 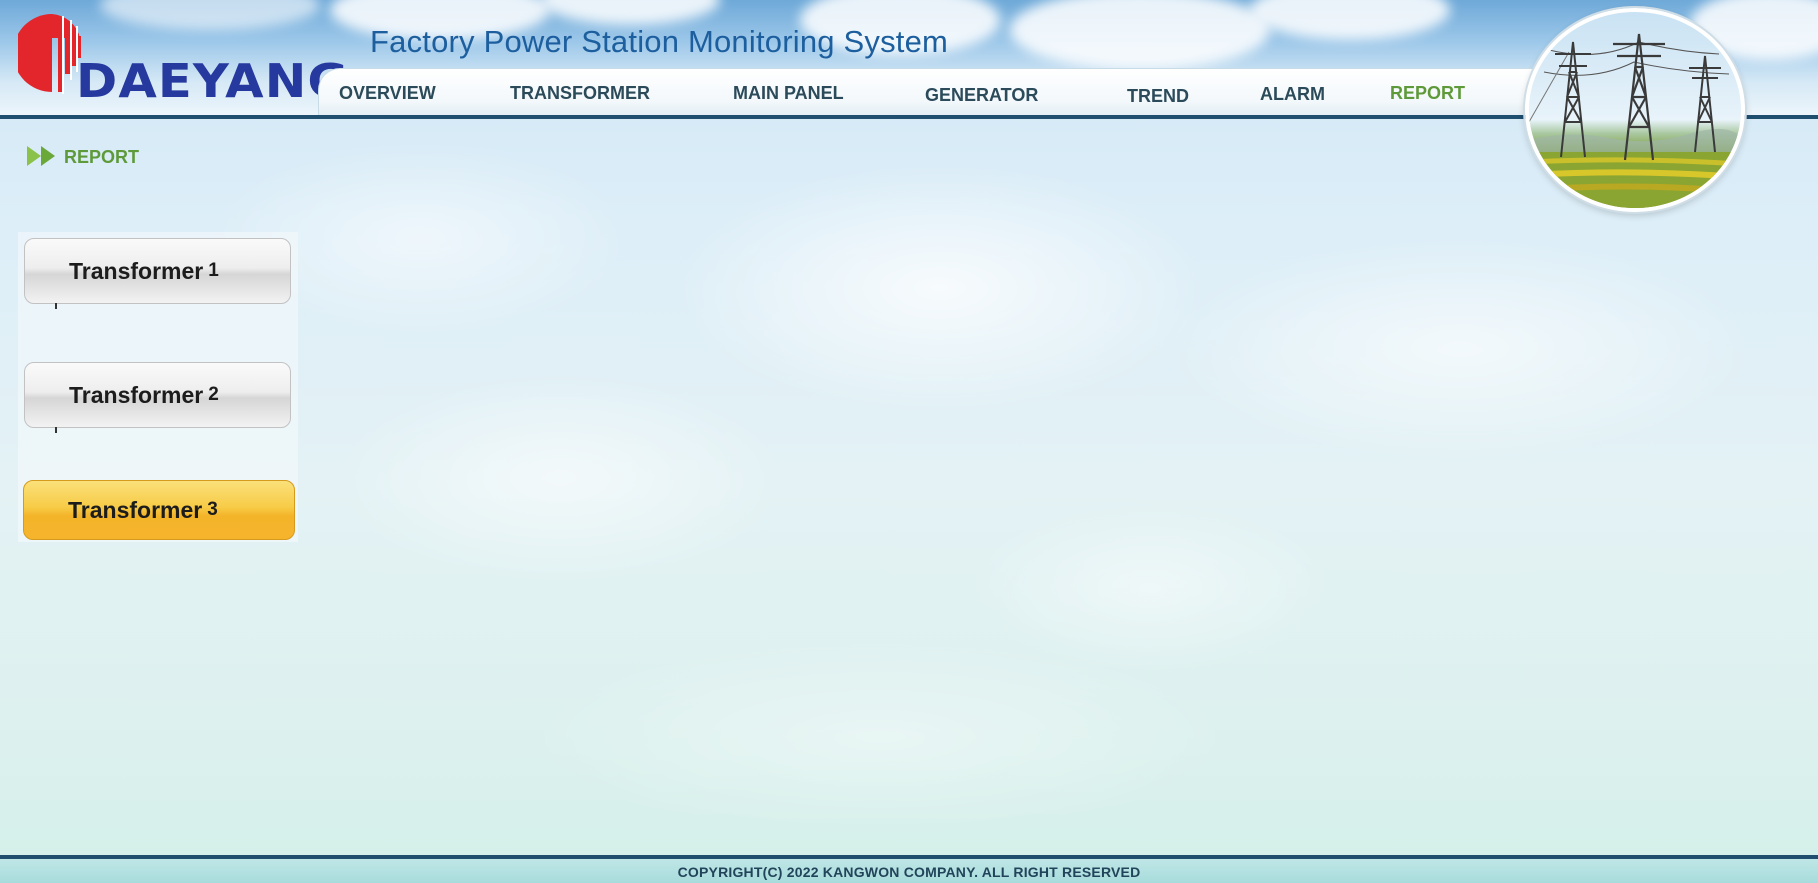 What do you see at coordinates (788, 93) in the screenshot?
I see `nav-main-panel: MAIN PANEL` at bounding box center [788, 93].